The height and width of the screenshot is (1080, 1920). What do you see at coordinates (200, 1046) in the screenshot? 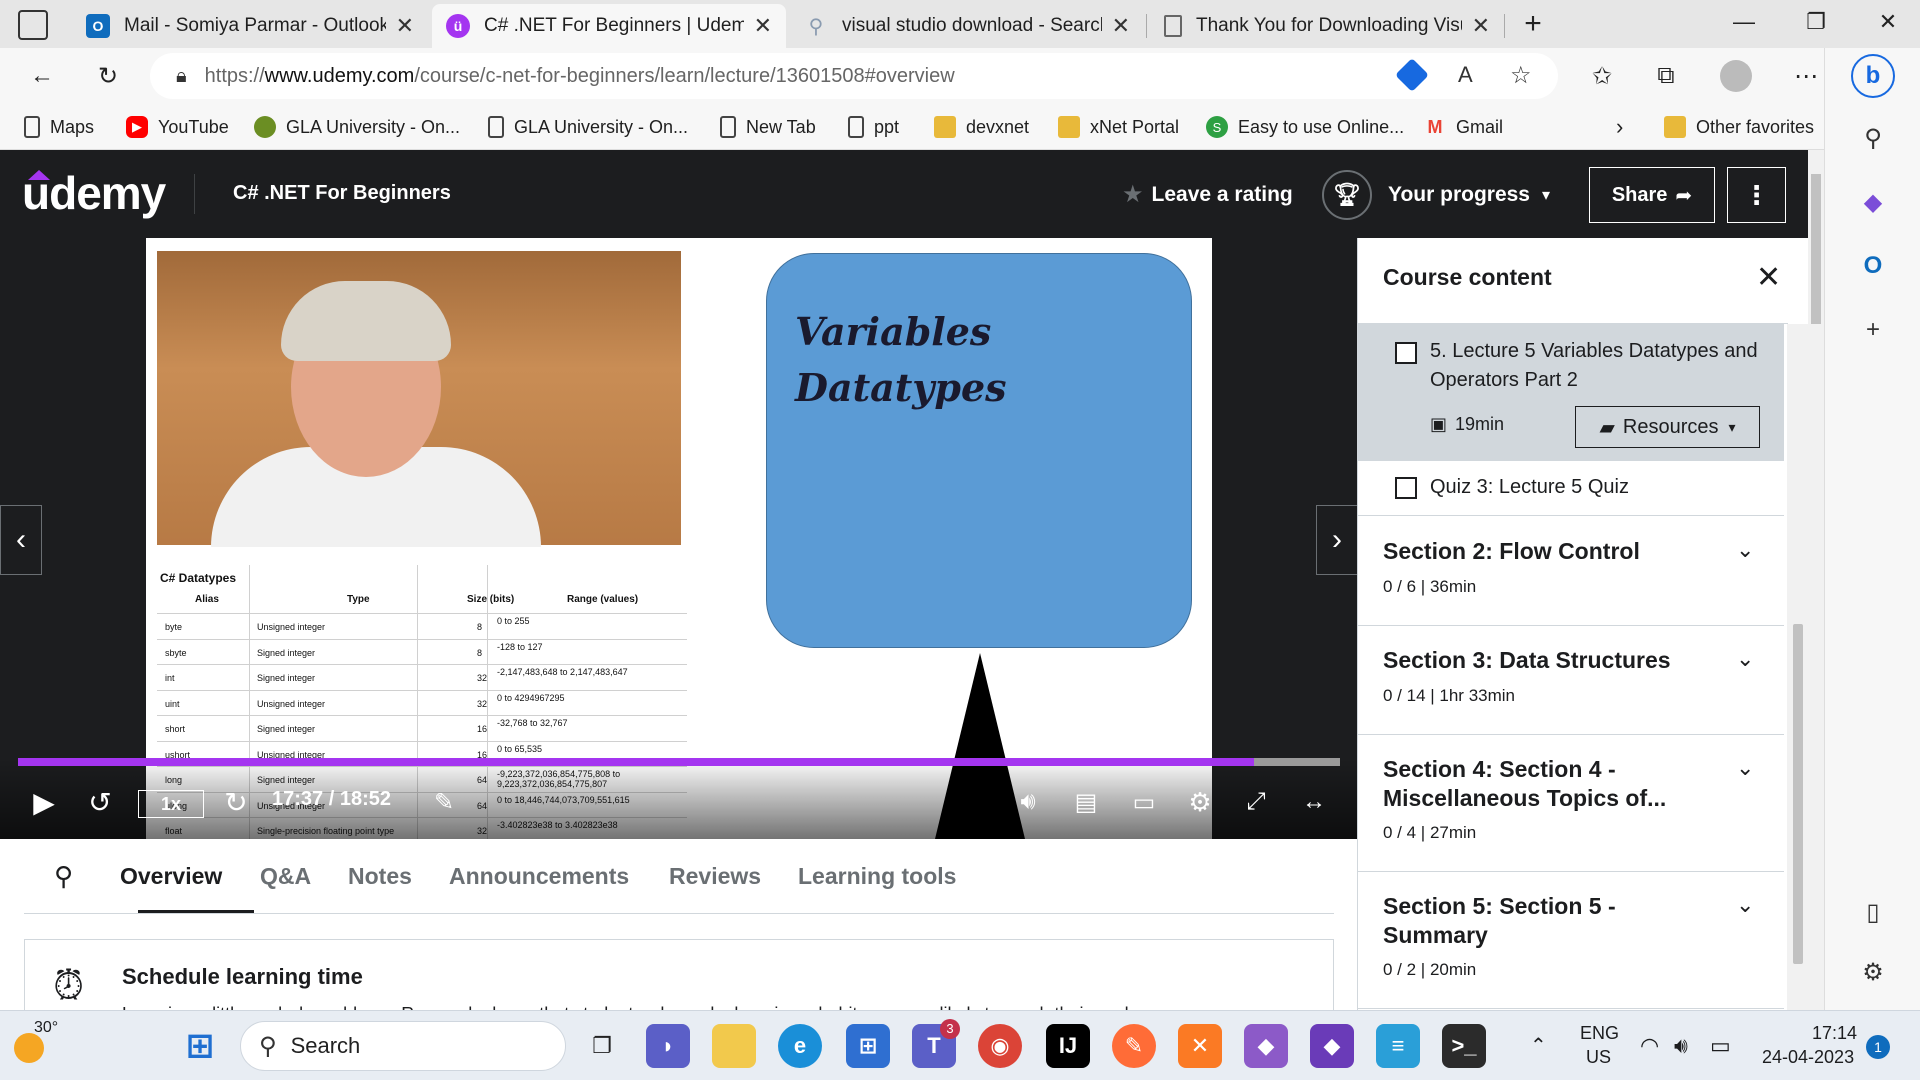
I see `start-icon: ⊞` at bounding box center [200, 1046].